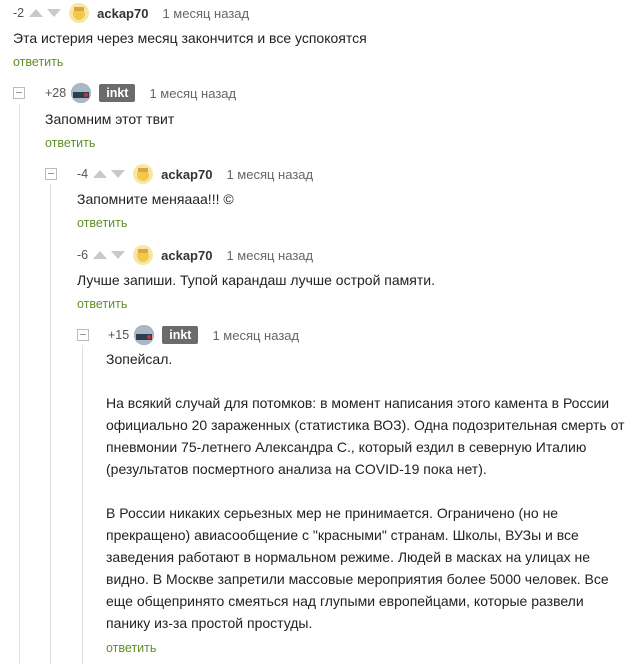  Describe the element at coordinates (139, 359) in the screenshot. I see `comment-line: Зопейсал.` at that location.